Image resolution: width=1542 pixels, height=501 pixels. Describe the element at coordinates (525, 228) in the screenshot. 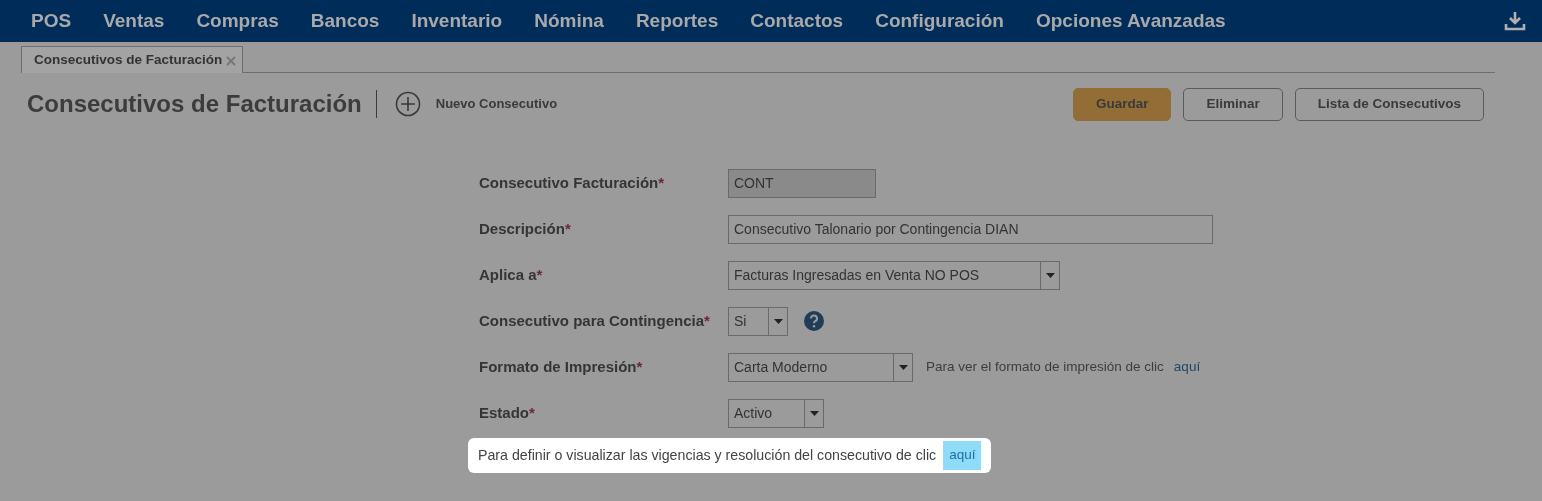

I see `field-label: Descripción*` at that location.